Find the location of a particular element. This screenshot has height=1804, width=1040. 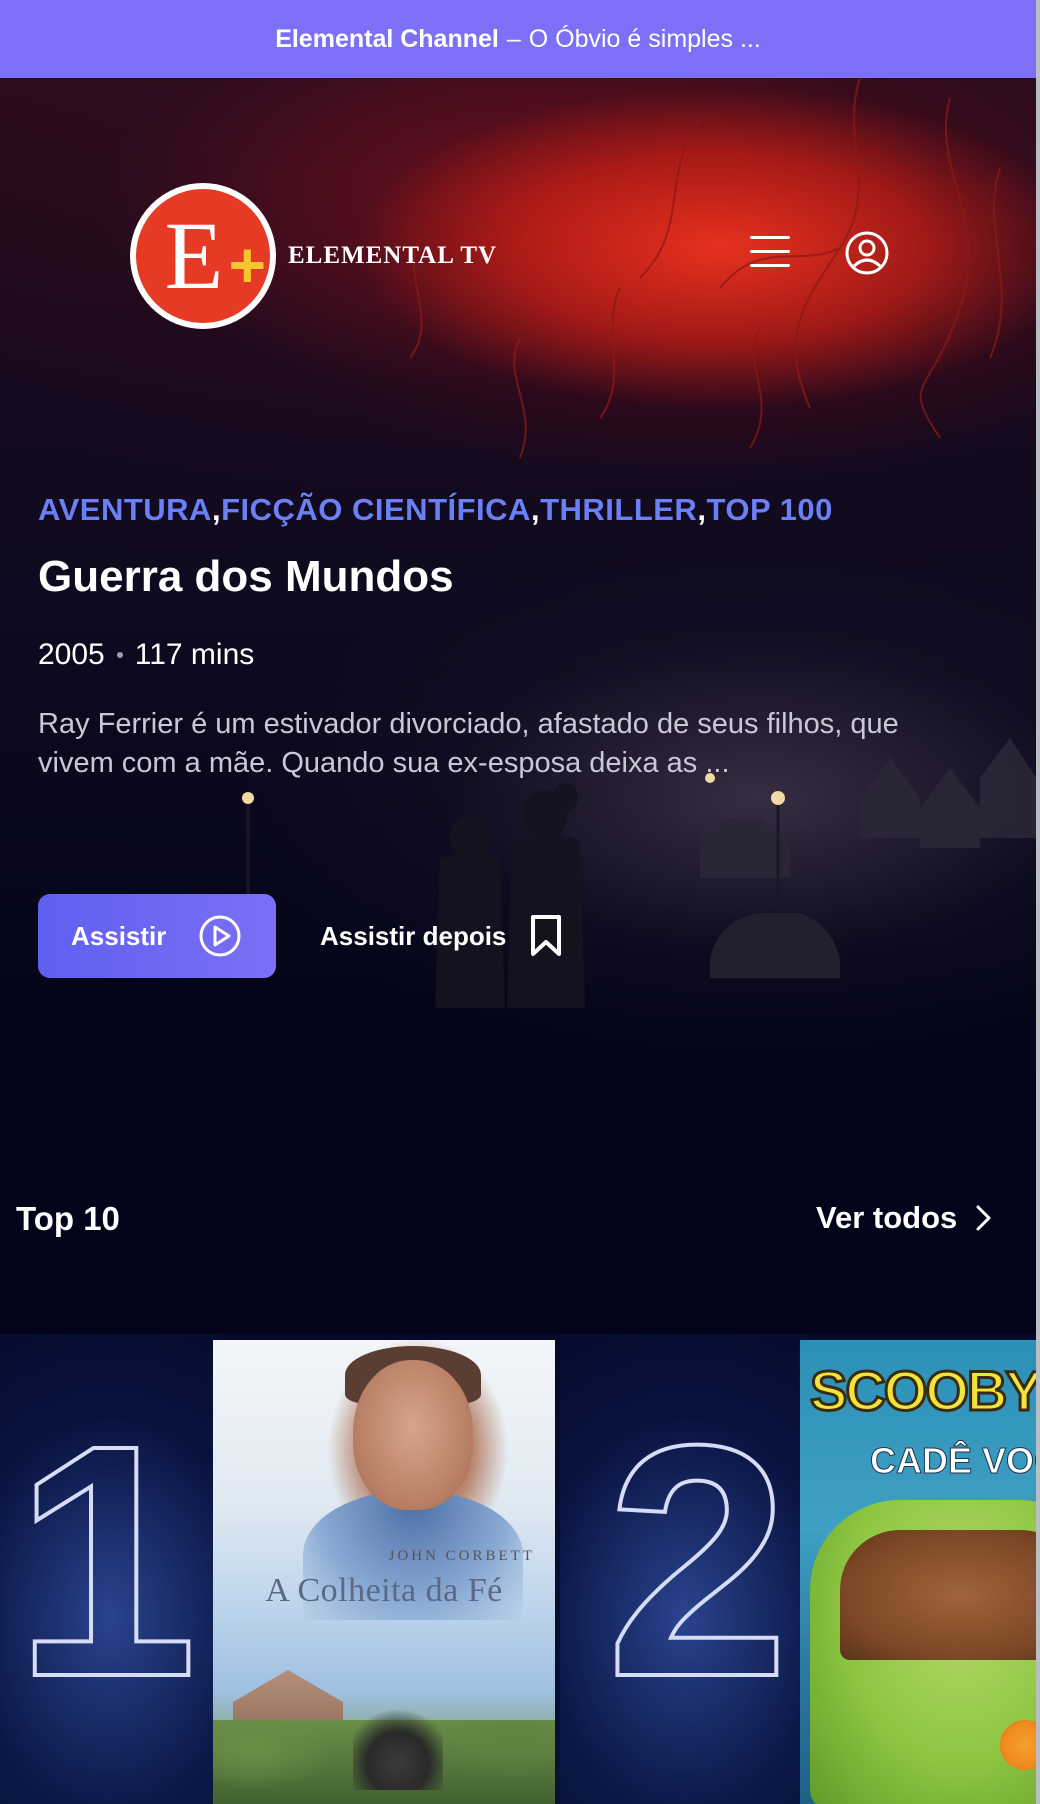

hamburger-menu-icon is located at coordinates (771, 252).